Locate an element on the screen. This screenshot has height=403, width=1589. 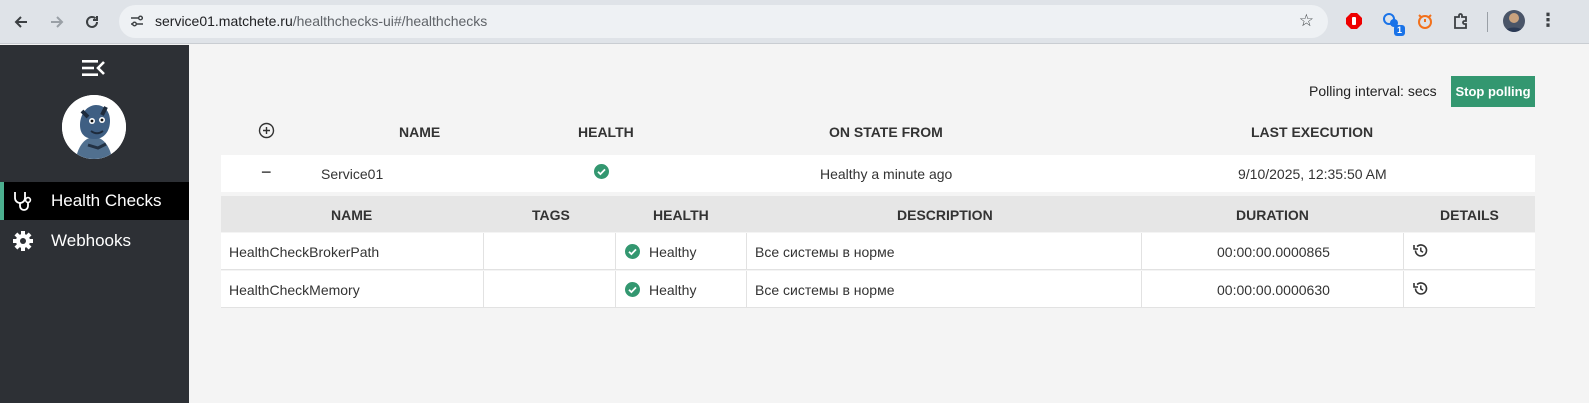
extension-badge: 1 is located at coordinates (1399, 30).